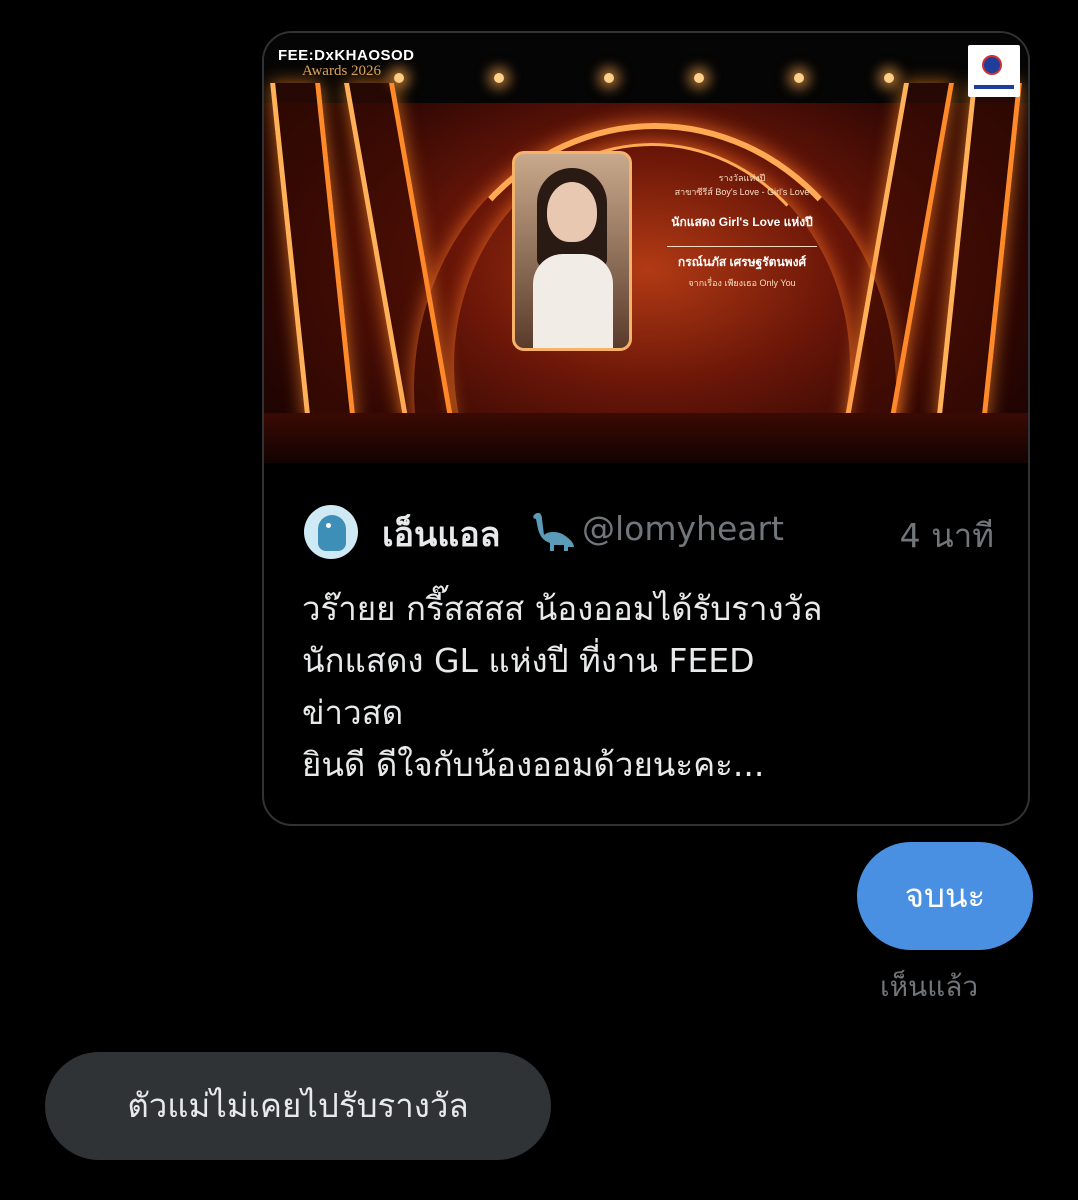 The image size is (1078, 1200). I want to click on stage-floor, so click(646, 438).